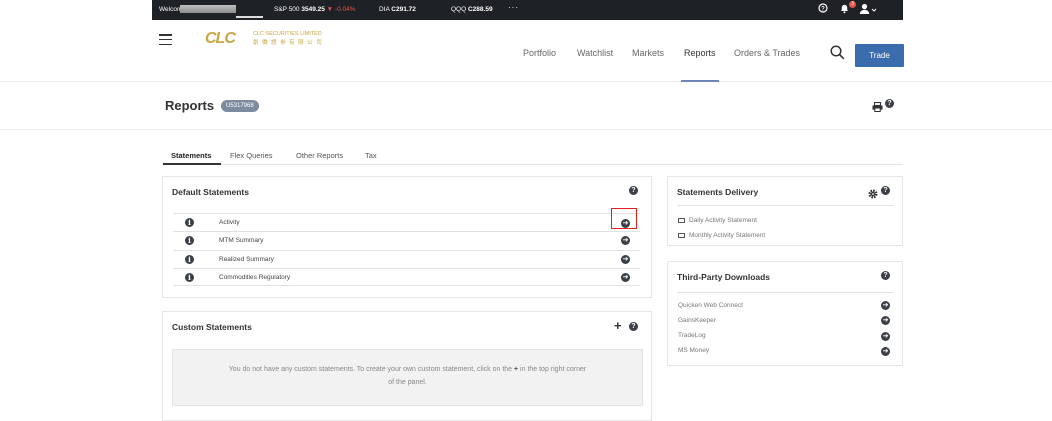 The height and width of the screenshot is (421, 1052). Describe the element at coordinates (595, 53) in the screenshot. I see `nav-watchlist: Watchlist` at that location.